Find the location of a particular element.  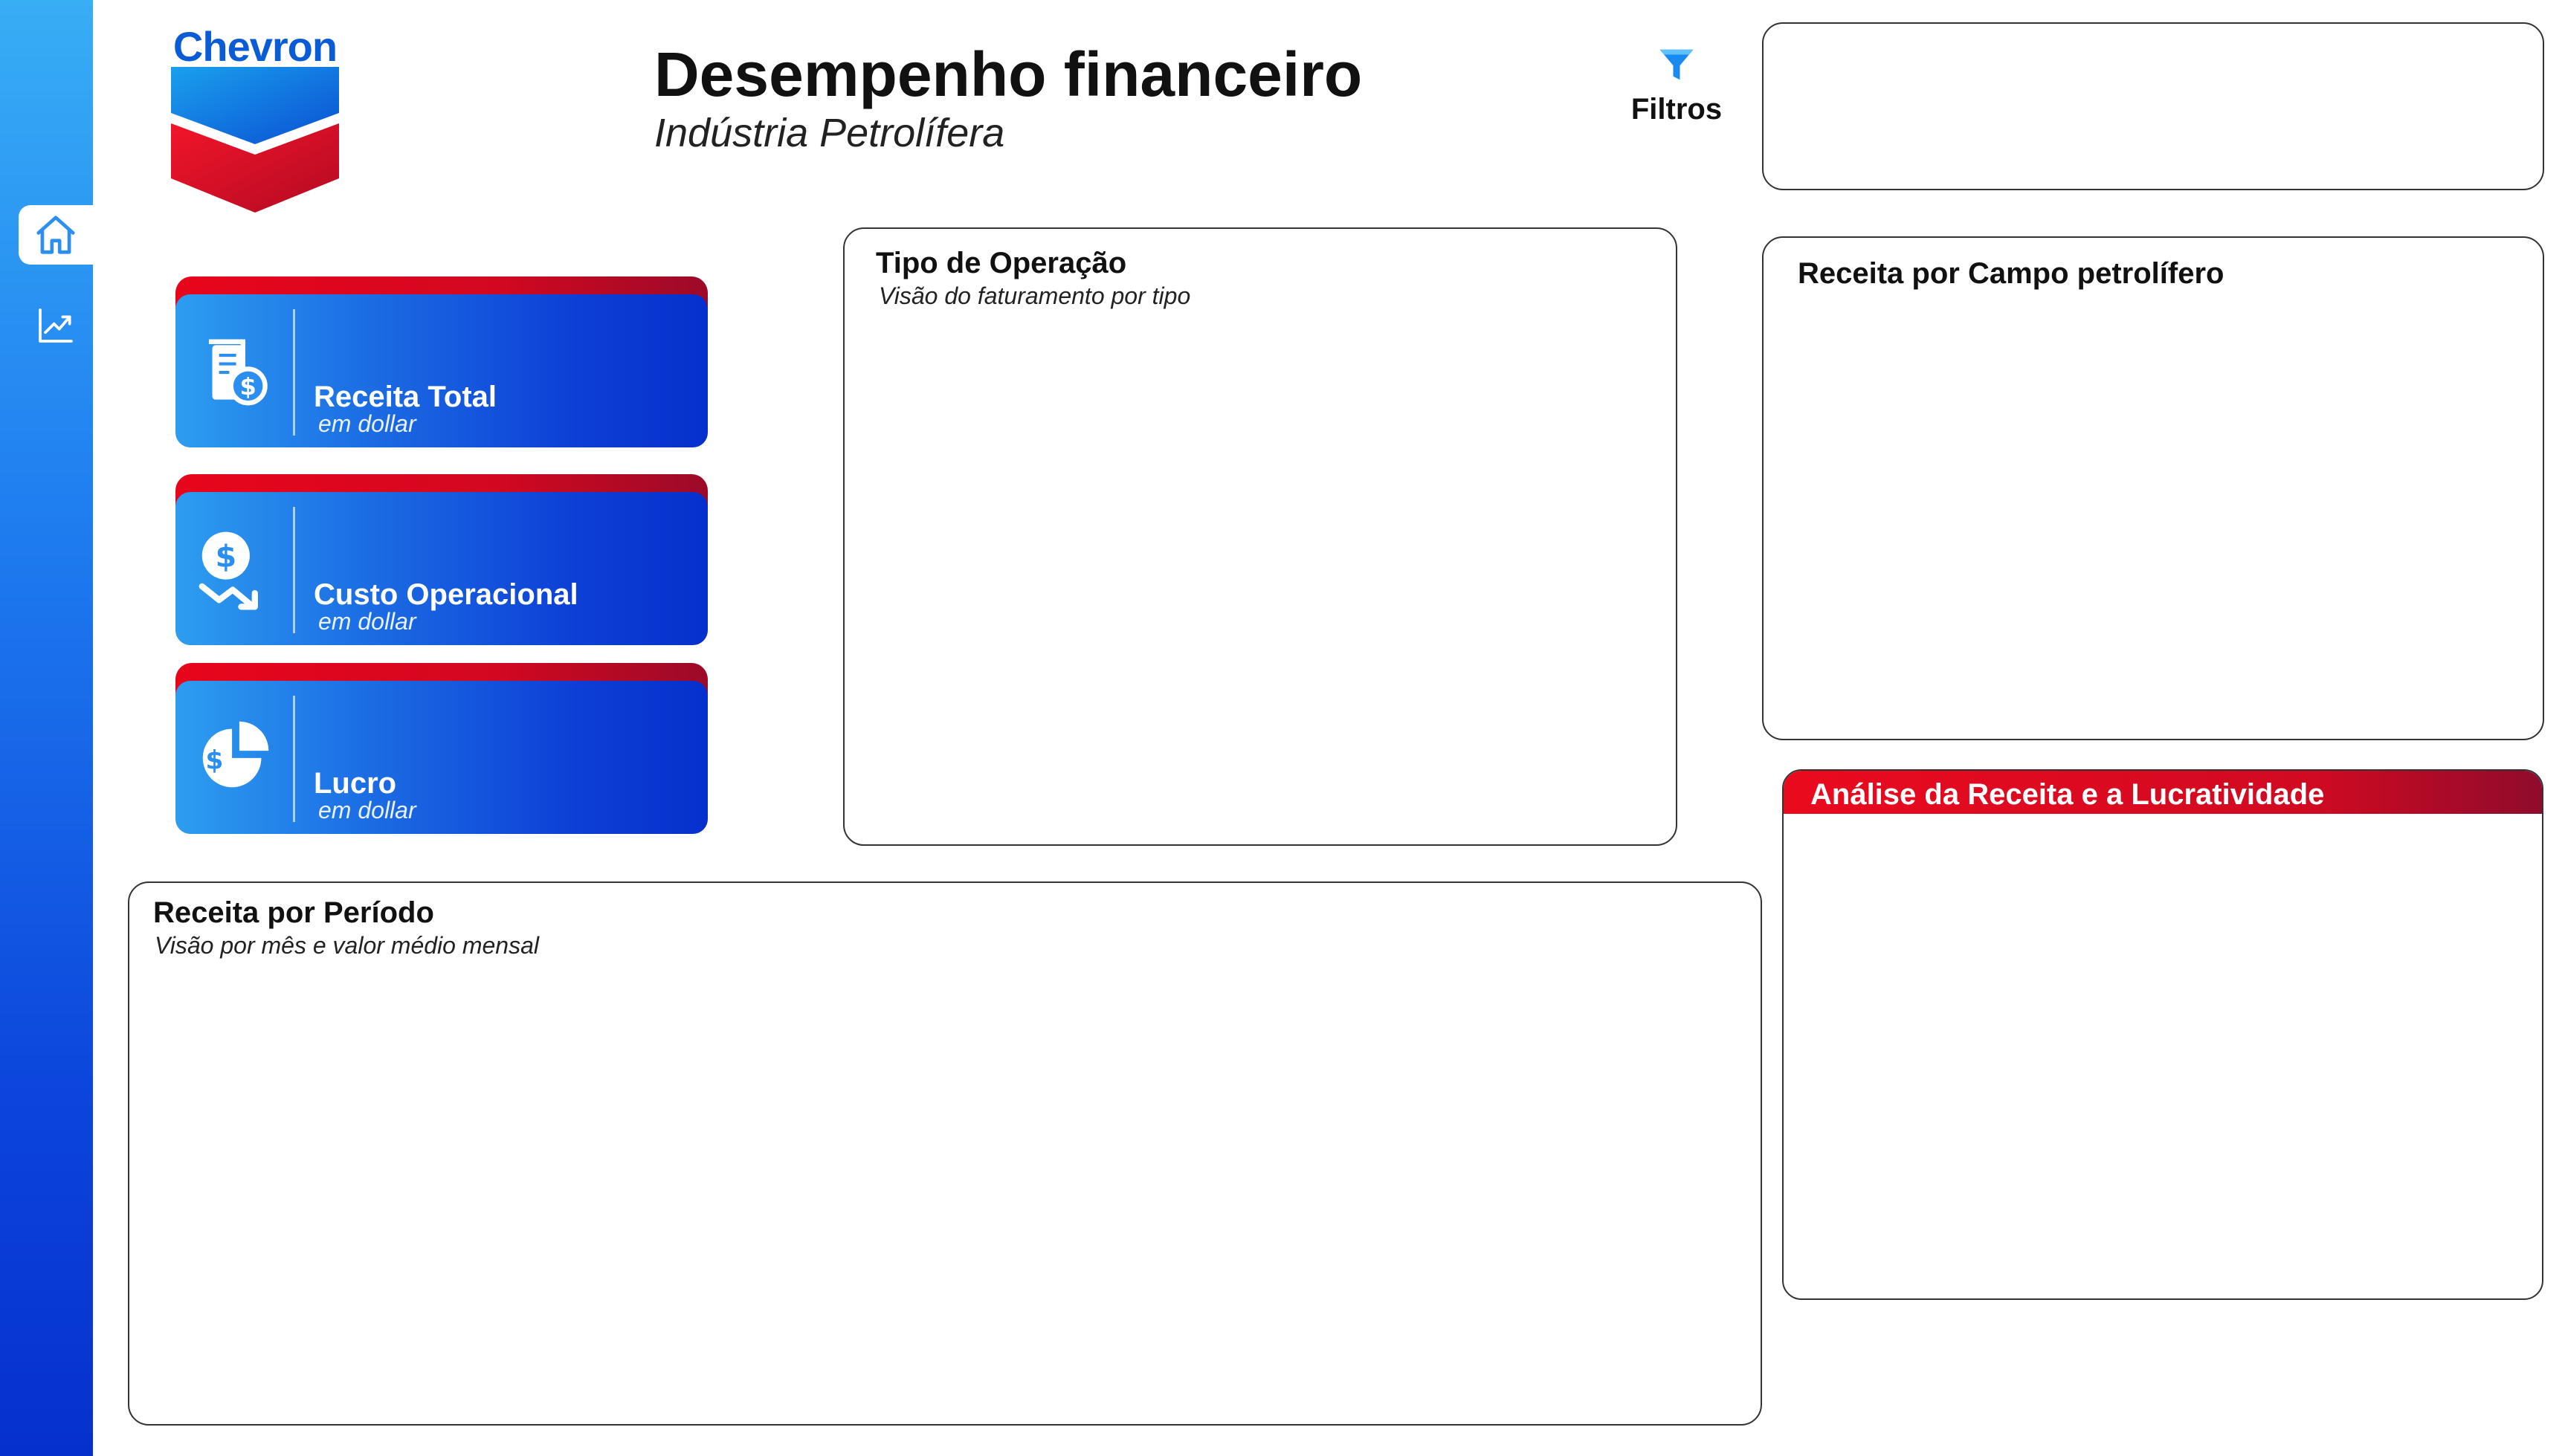

kpi-label: Custo Operacional is located at coordinates (446, 594).